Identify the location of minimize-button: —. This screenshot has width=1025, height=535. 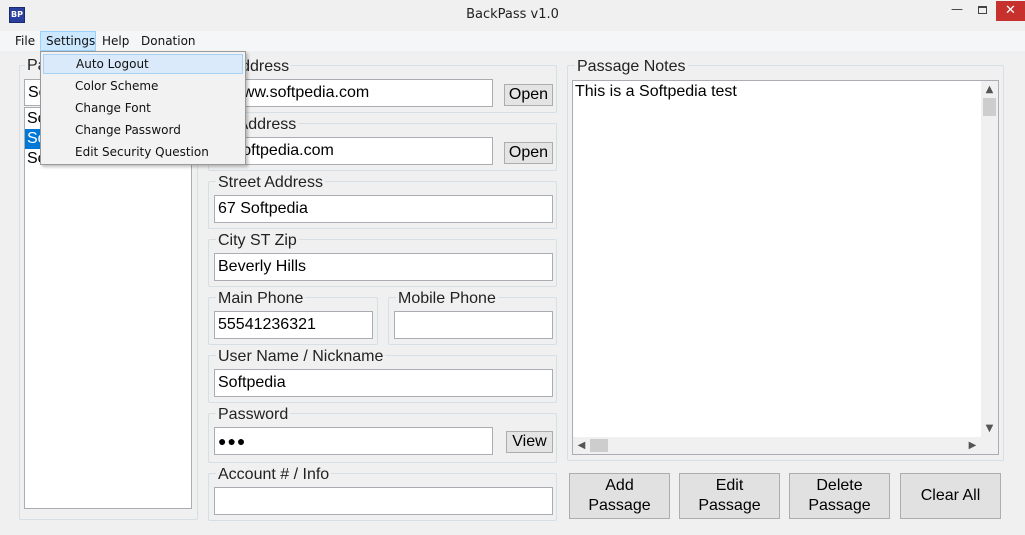
(957, 11).